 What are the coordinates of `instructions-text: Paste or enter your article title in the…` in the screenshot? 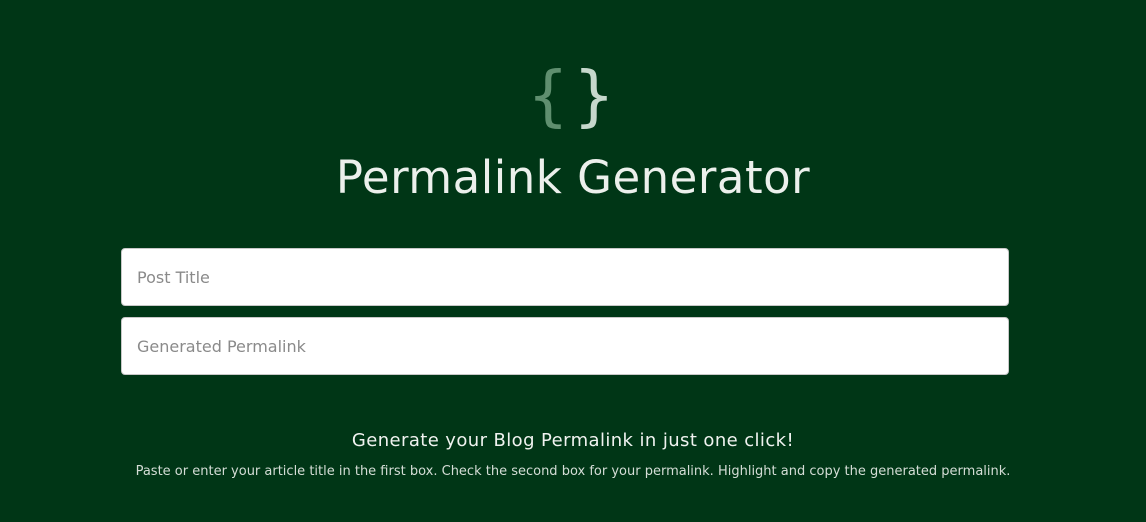 It's located at (573, 471).